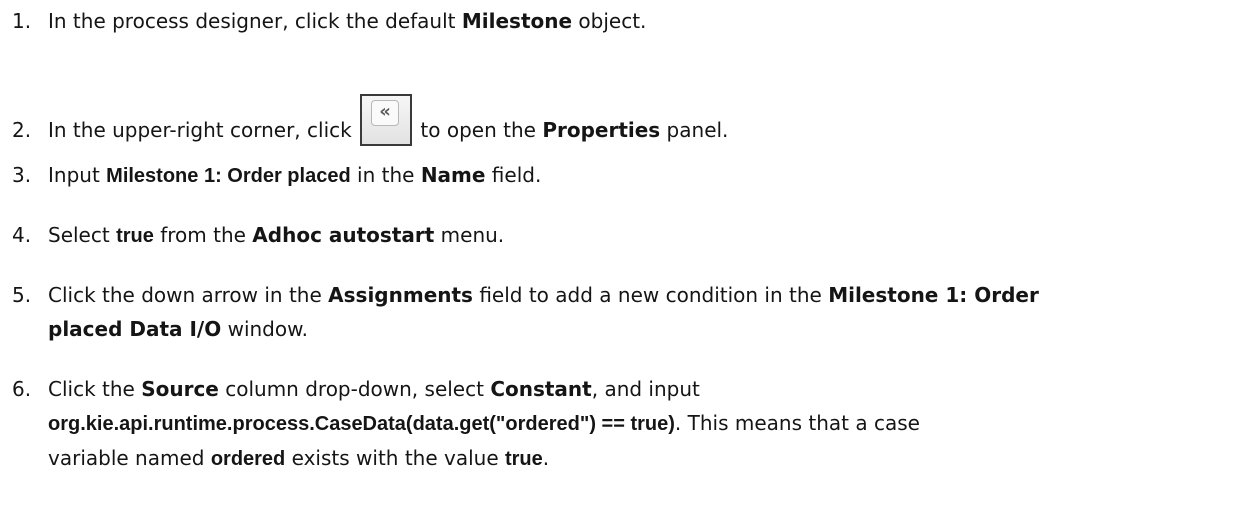 Image resolution: width=1260 pixels, height=517 pixels. What do you see at coordinates (22, 21) in the screenshot?
I see `step-number: 1.` at bounding box center [22, 21].